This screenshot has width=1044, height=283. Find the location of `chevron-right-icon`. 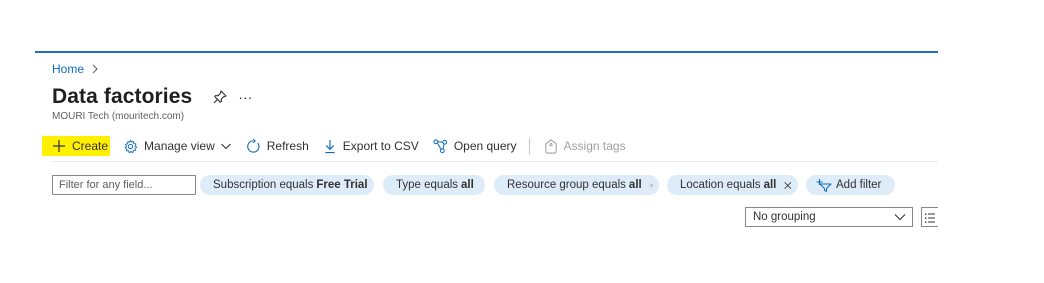

chevron-right-icon is located at coordinates (95, 69).